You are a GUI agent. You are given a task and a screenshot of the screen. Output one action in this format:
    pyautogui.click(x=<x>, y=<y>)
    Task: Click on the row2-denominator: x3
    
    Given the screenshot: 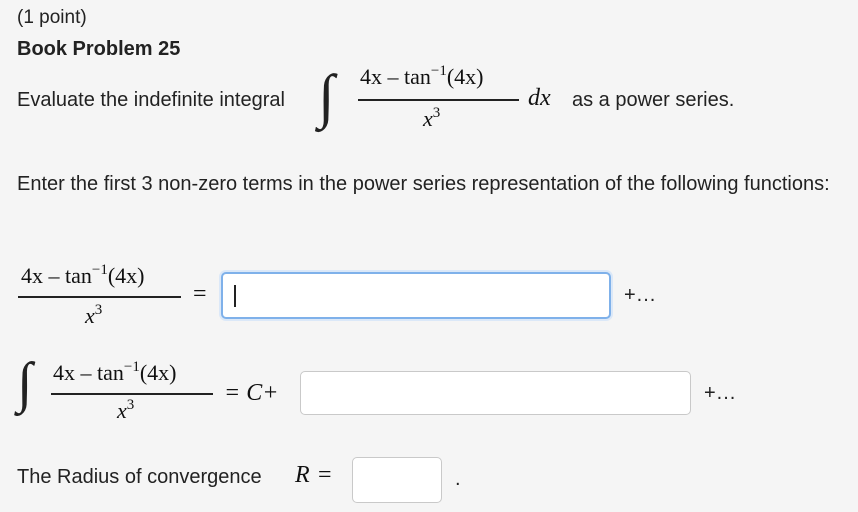 What is the action you would take?
    pyautogui.click(x=126, y=410)
    